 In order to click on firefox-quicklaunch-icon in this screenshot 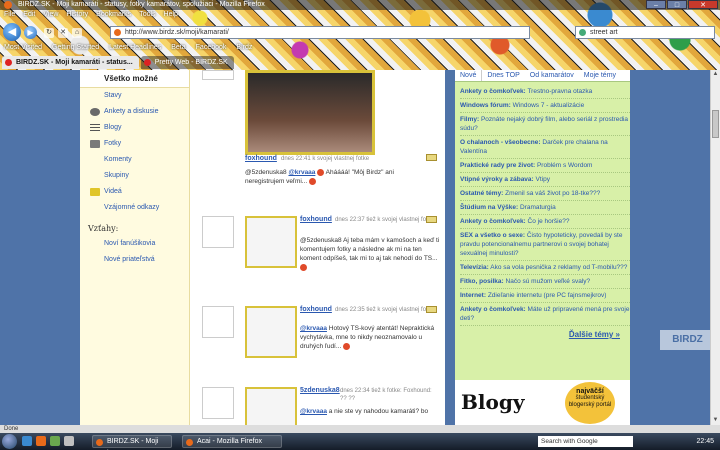, I will do `click(41, 441)`.